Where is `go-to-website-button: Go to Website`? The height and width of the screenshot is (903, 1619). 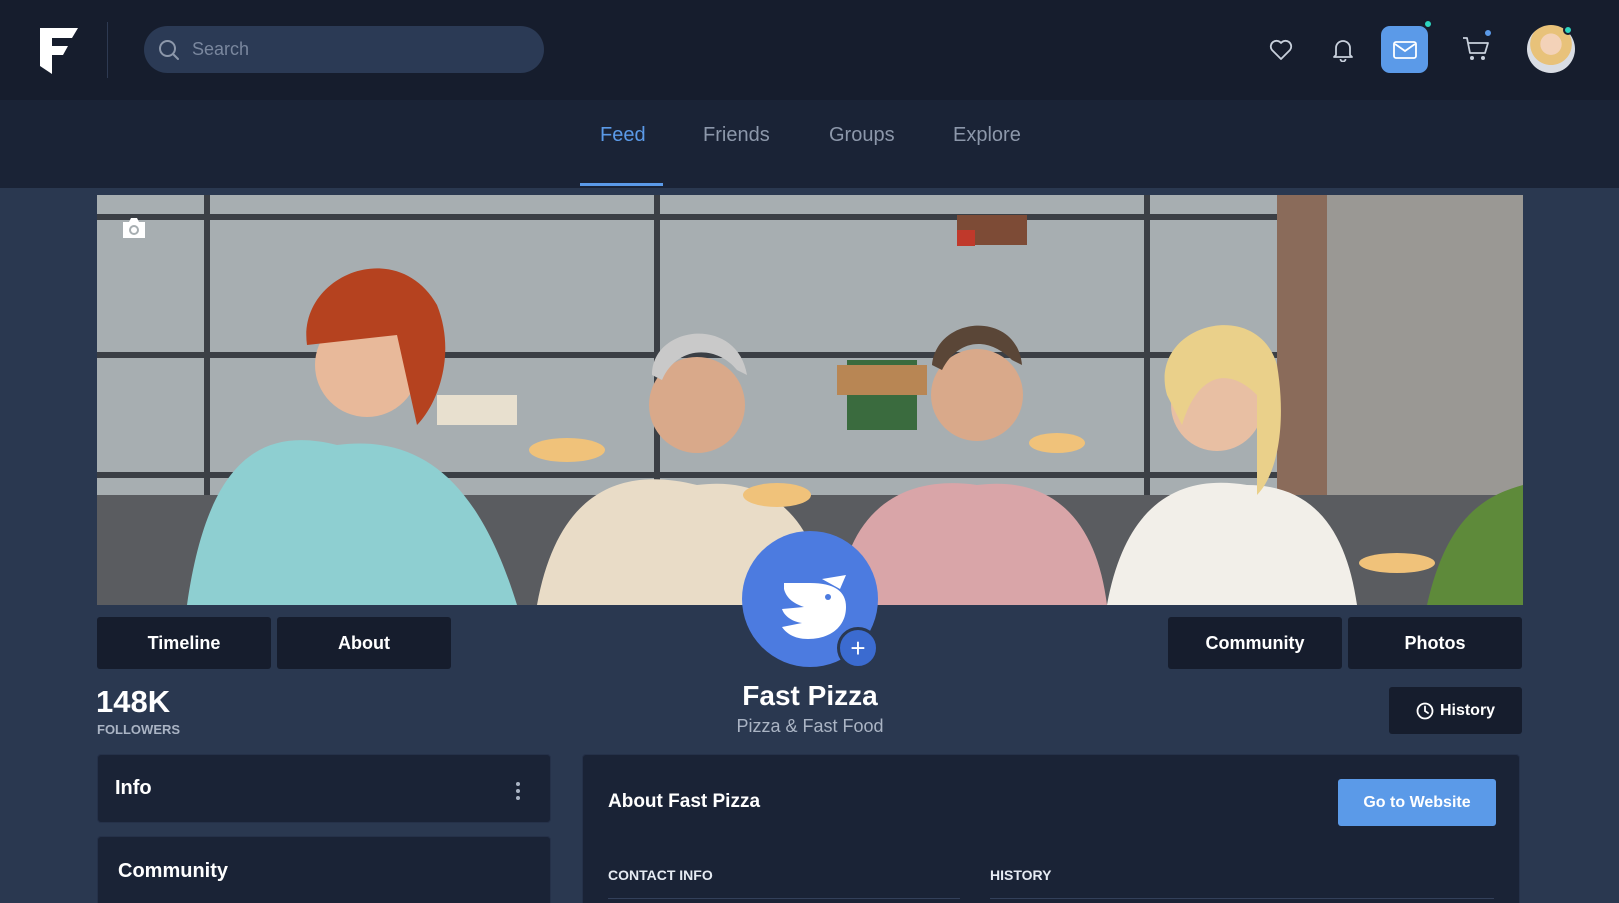 go-to-website-button: Go to Website is located at coordinates (1417, 802).